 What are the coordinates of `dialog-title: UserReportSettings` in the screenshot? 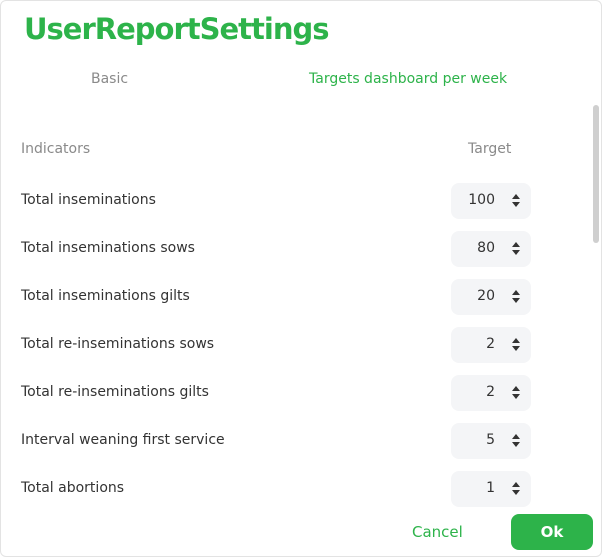 It's located at (177, 29).